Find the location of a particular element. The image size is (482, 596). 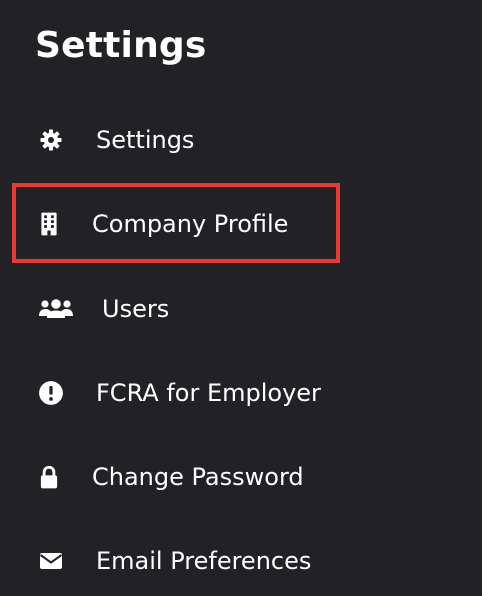

sidebar-item-label: Settings is located at coordinates (145, 140).